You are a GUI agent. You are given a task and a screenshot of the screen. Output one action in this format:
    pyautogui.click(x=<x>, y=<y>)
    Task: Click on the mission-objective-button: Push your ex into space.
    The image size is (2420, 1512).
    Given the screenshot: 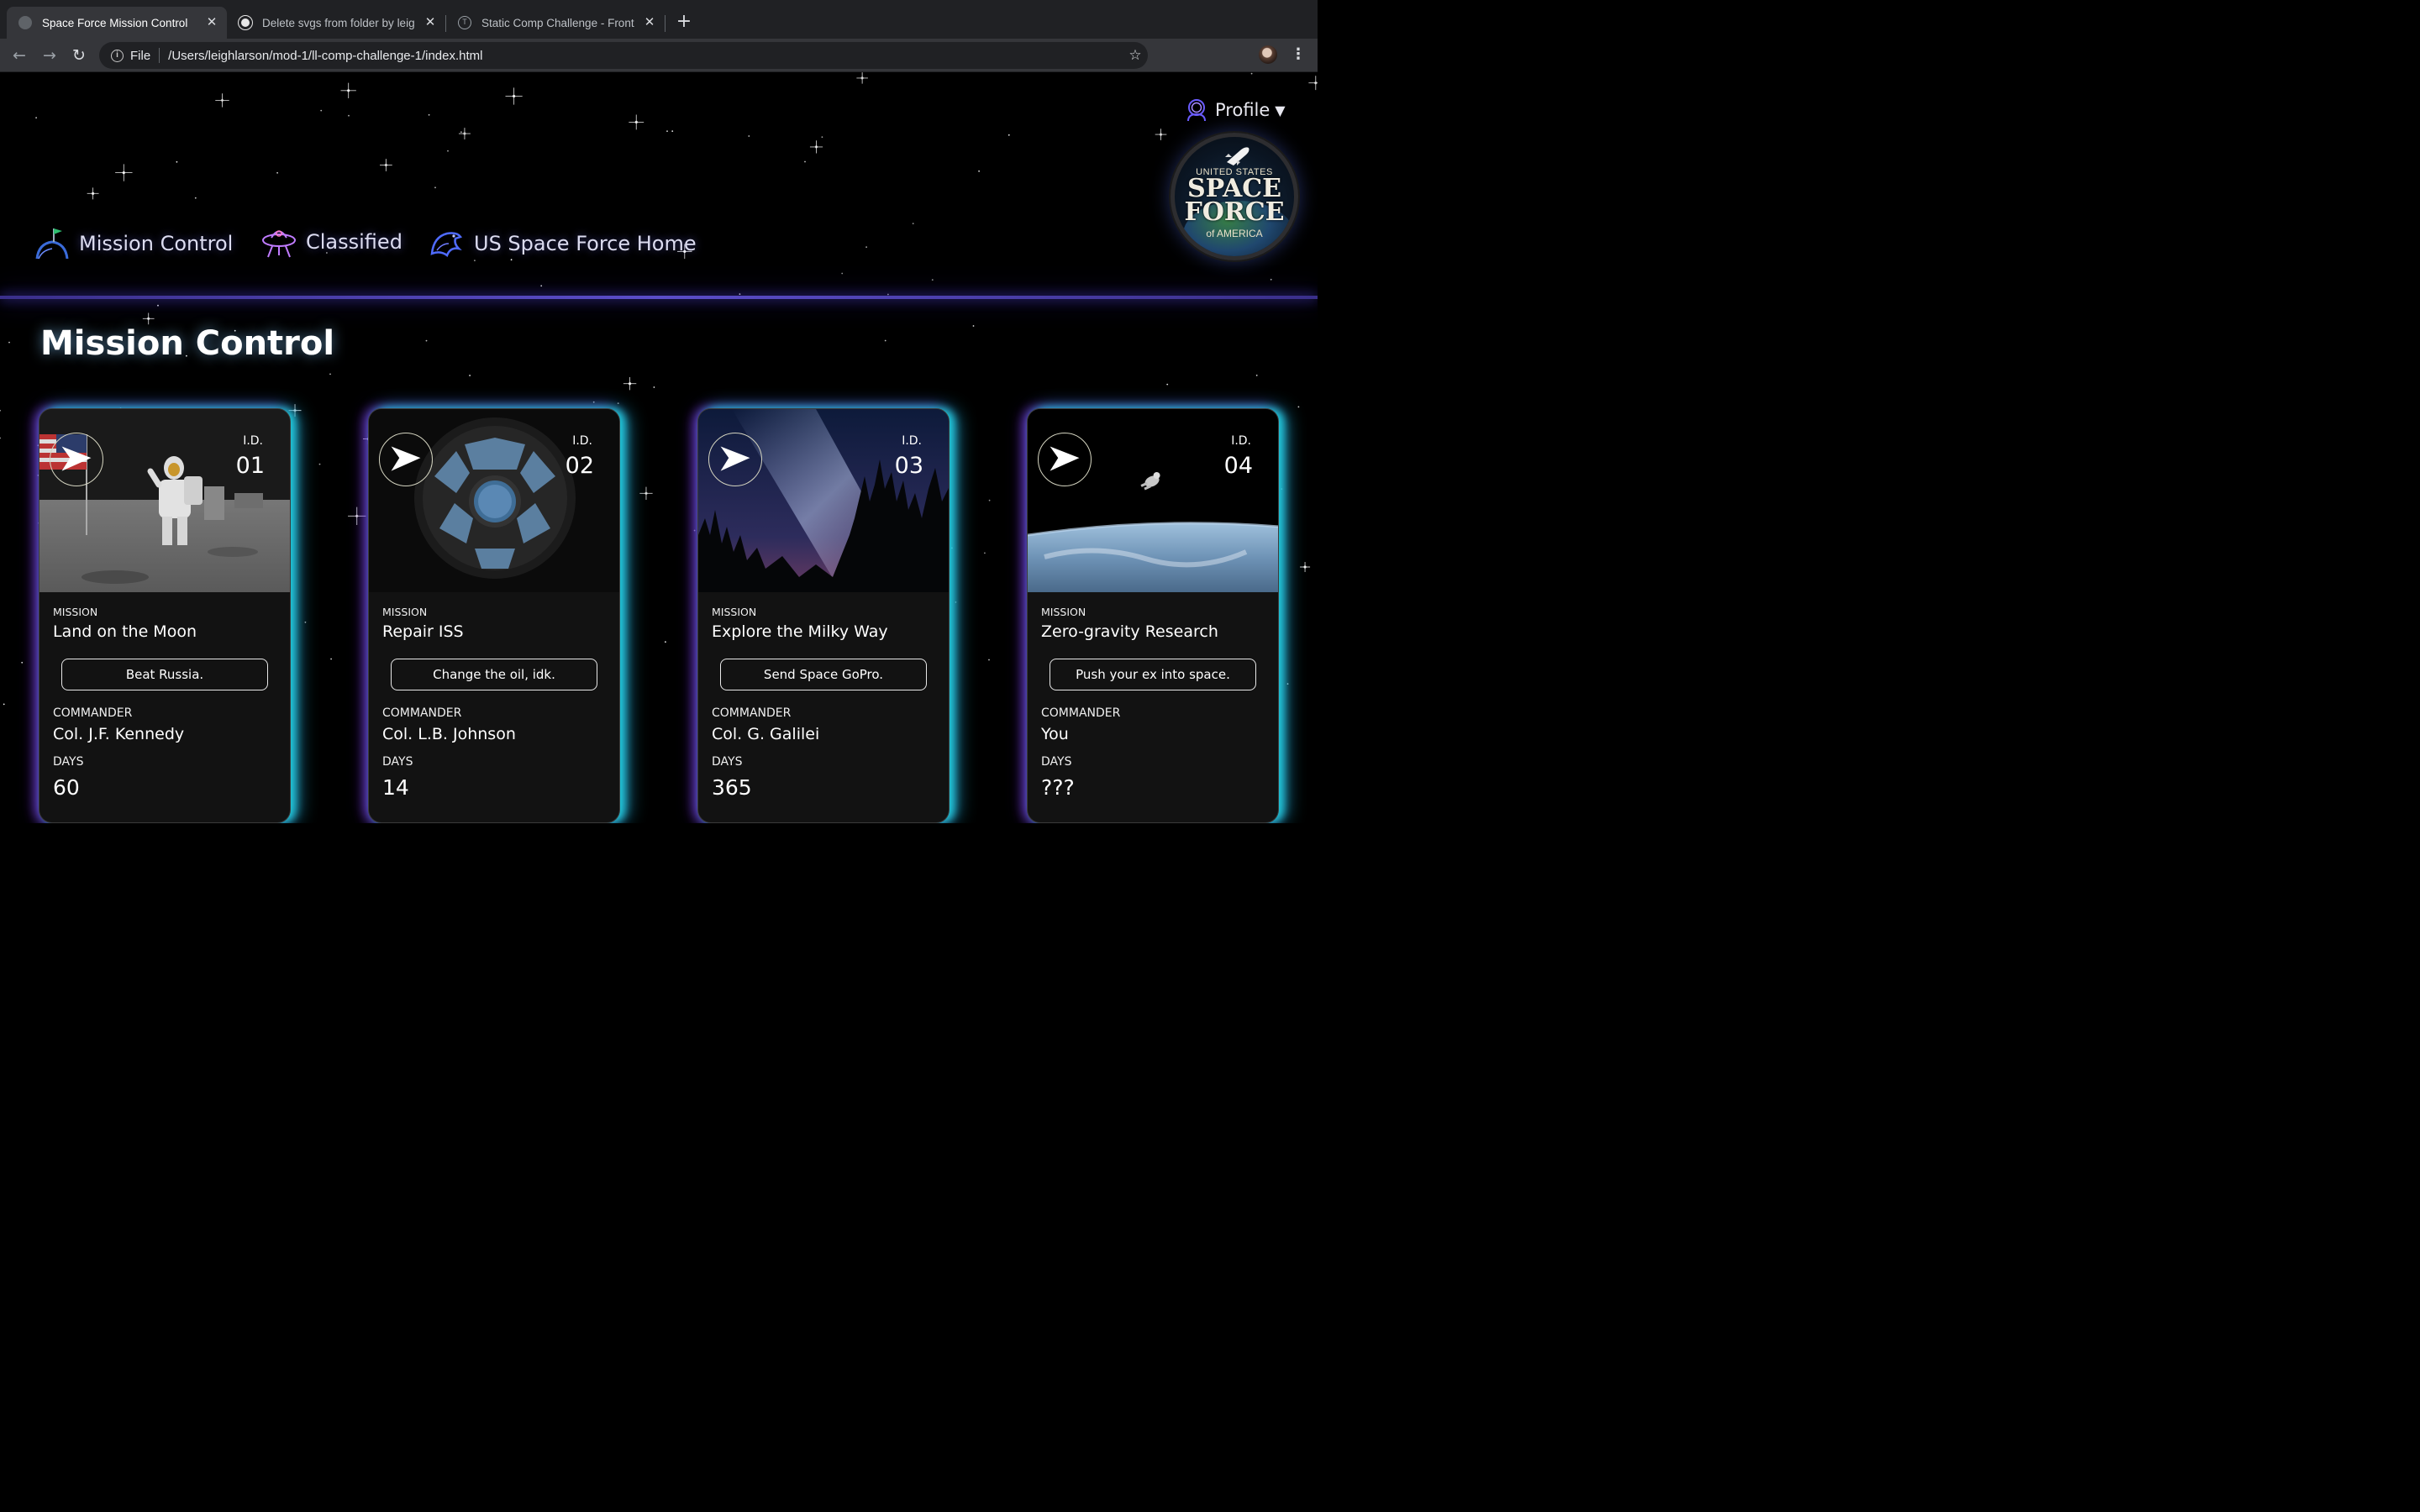 What is the action you would take?
    pyautogui.click(x=1153, y=674)
    